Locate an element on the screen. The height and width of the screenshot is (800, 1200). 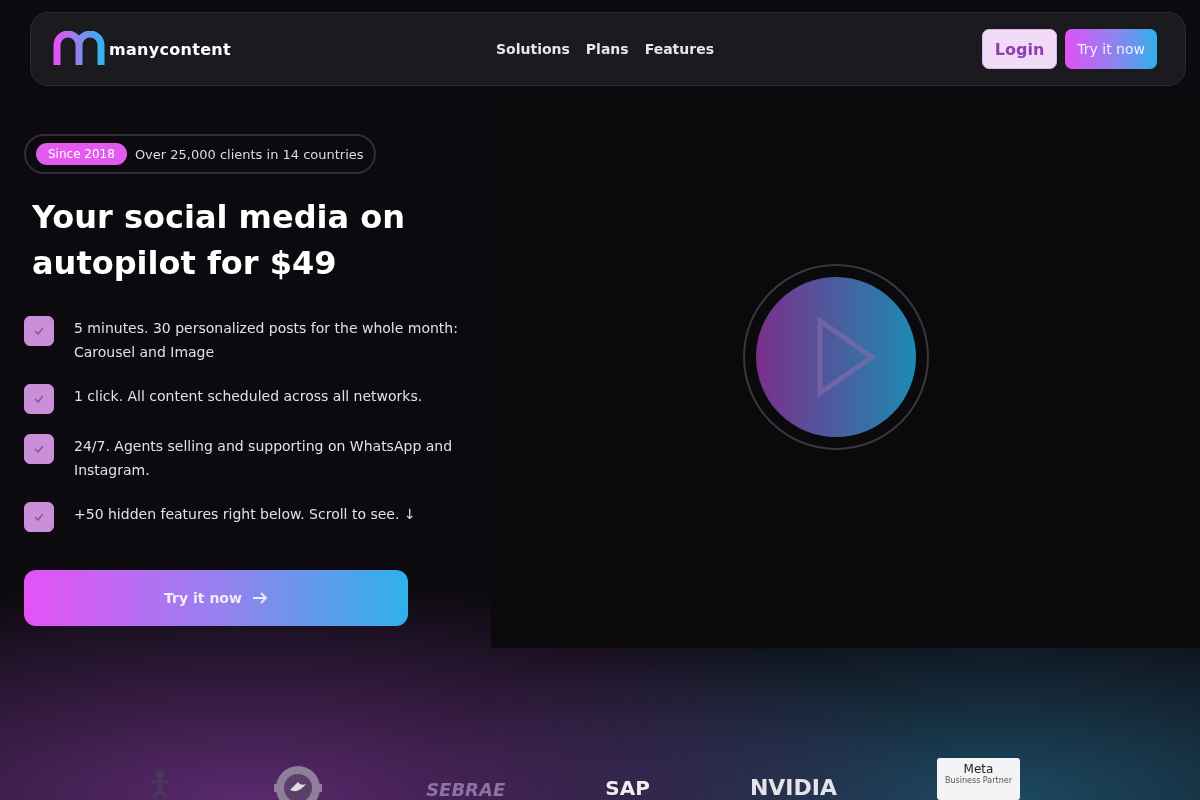
feature-text: +50 hidden features right below. Scroll to see. ↓ is located at coordinates (245, 514).